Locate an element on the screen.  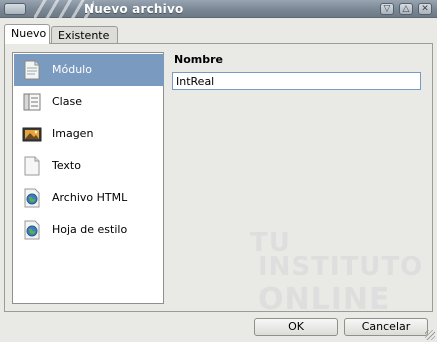
close-button: ✕ is located at coordinates (425, 9).